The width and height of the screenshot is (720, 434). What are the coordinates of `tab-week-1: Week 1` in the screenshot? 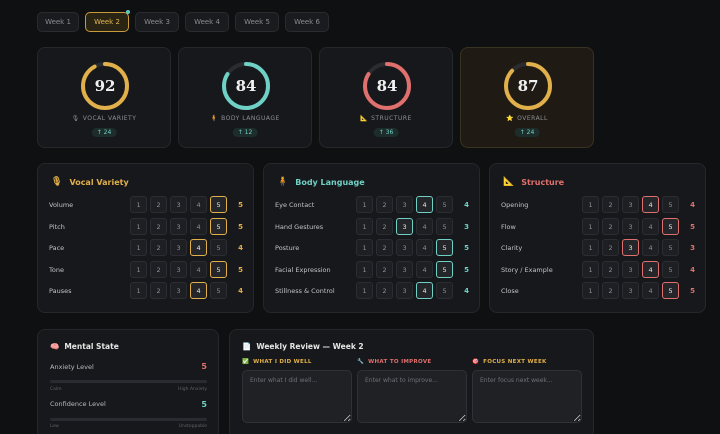 It's located at (58, 22).